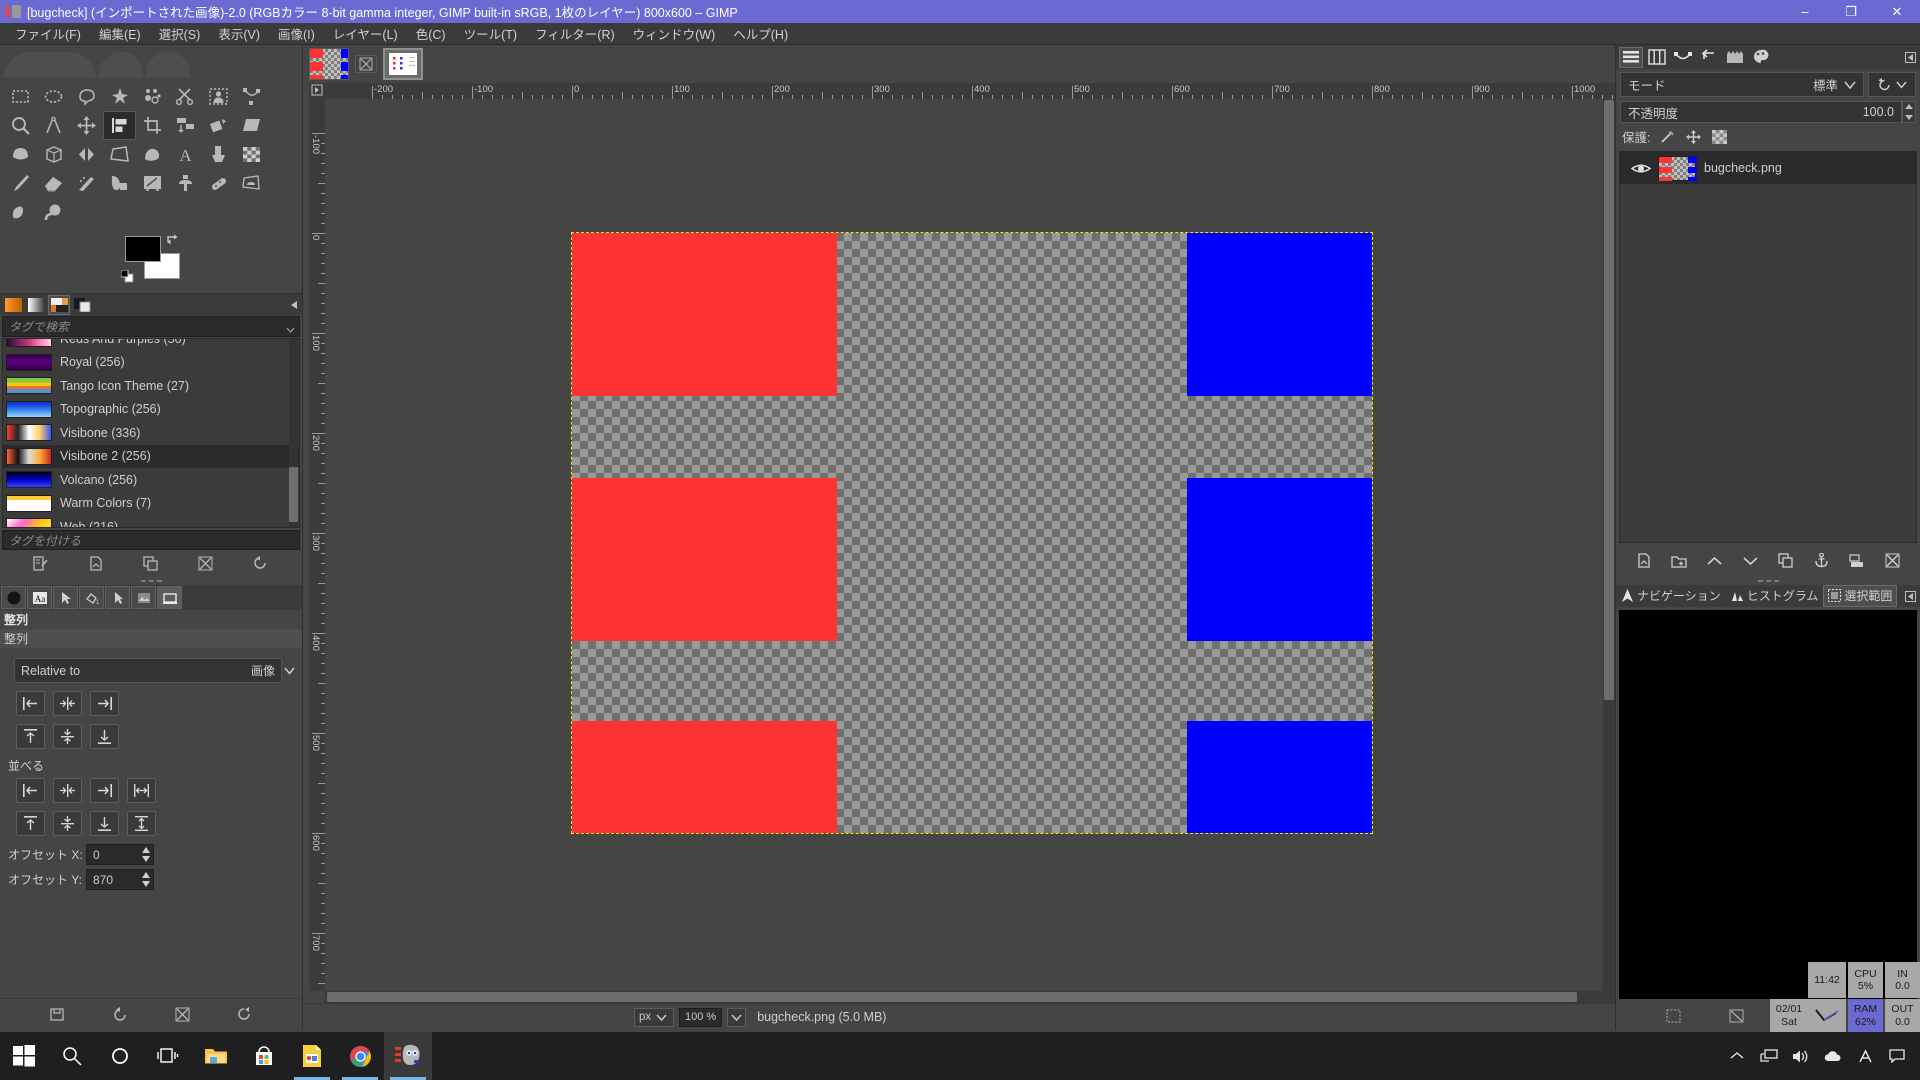  What do you see at coordinates (120, 879) in the screenshot?
I see `offset-y-input: 870` at bounding box center [120, 879].